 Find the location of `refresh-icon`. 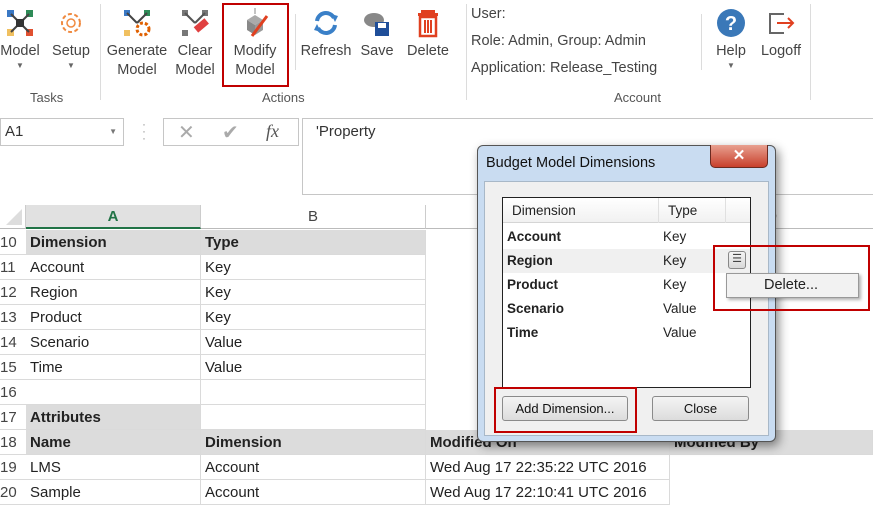

refresh-icon is located at coordinates (326, 23).